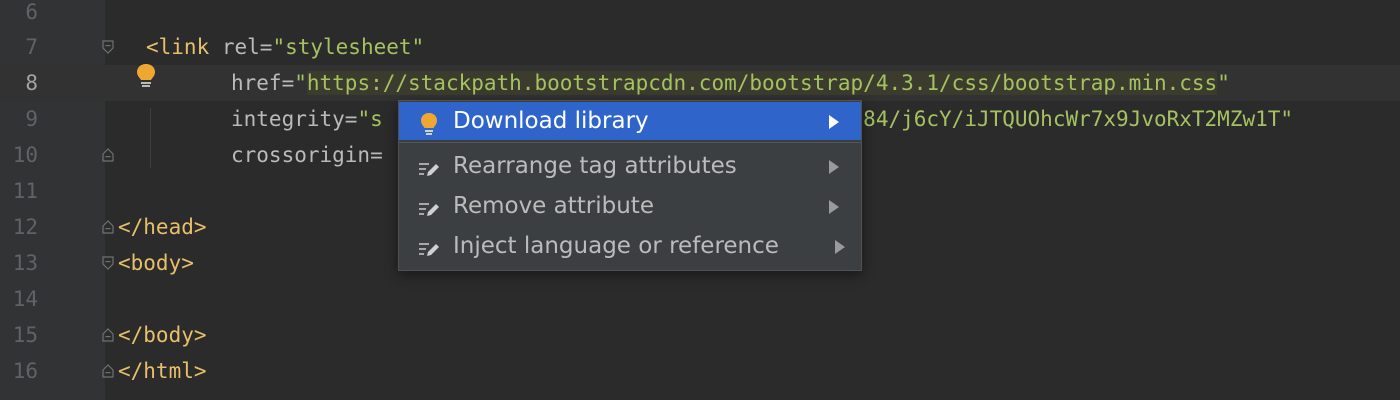 The image size is (1400, 400). I want to click on menu-separator, so click(630, 142).